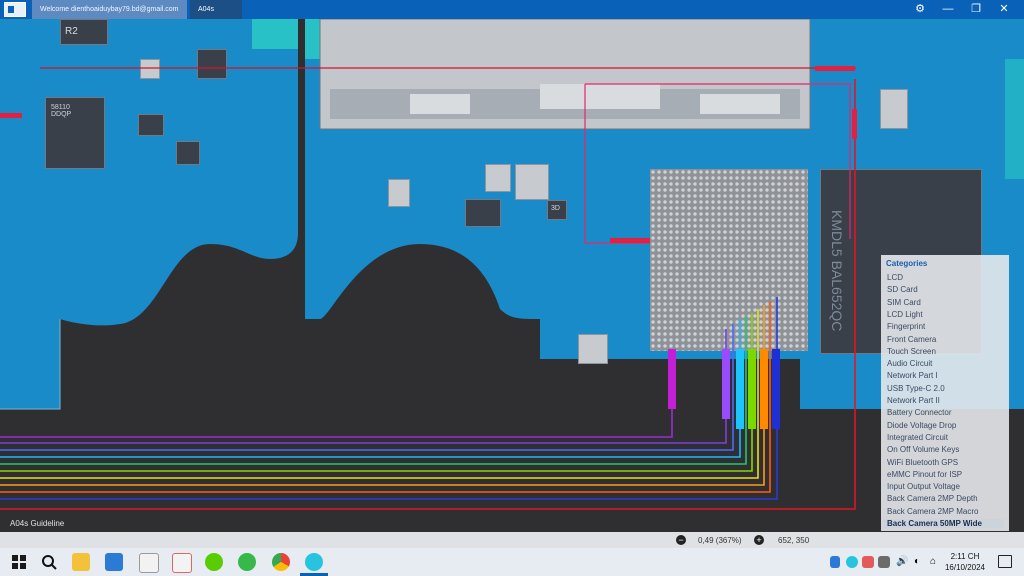 This screenshot has width=1024, height=576. I want to click on category-item: SIM Card, so click(904, 302).